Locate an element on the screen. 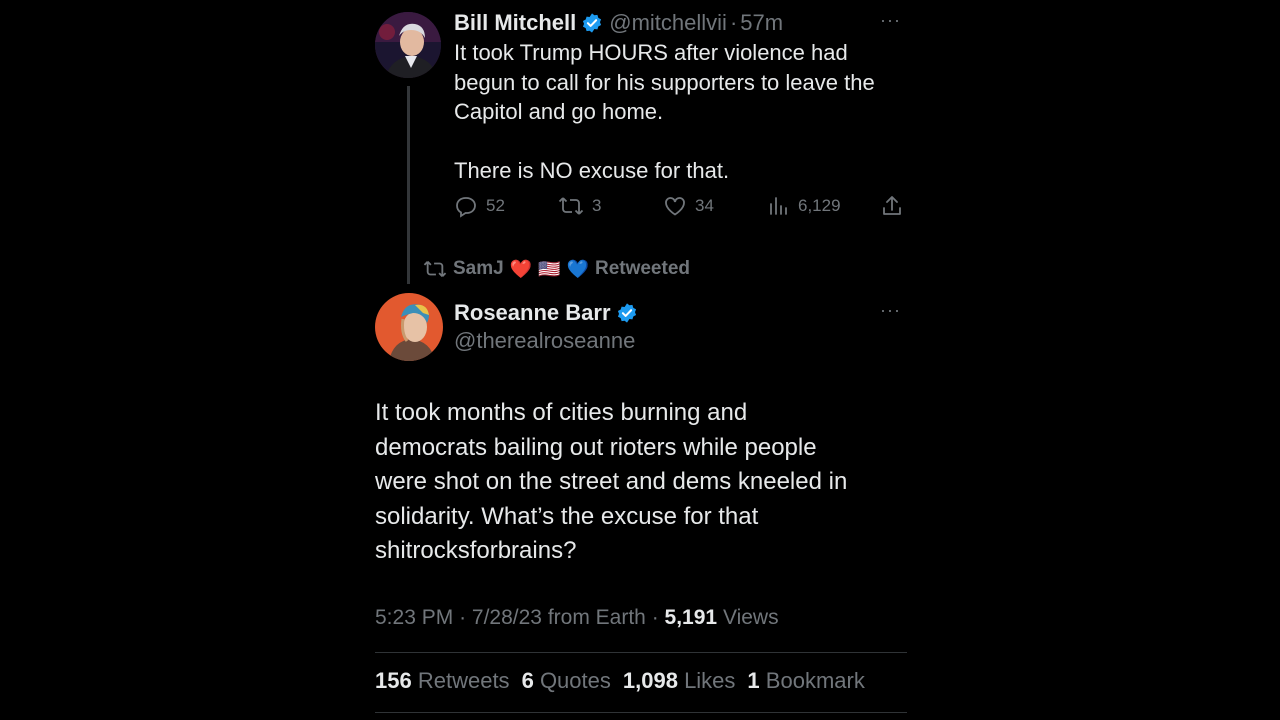 Image resolution: width=1280 pixels, height=720 pixels. bookmarks-stat: 1 Bookmark is located at coordinates (805, 681).